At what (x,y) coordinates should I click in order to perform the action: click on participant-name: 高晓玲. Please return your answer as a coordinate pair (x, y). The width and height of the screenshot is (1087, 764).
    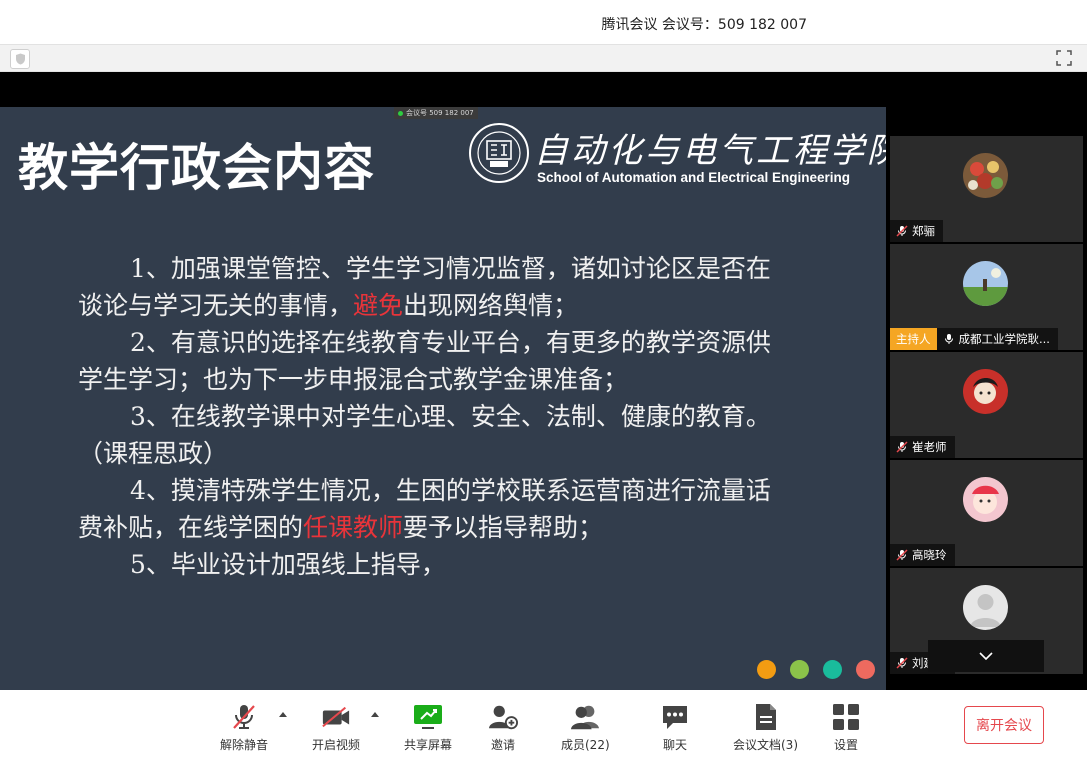
    Looking at the image, I should click on (929, 555).